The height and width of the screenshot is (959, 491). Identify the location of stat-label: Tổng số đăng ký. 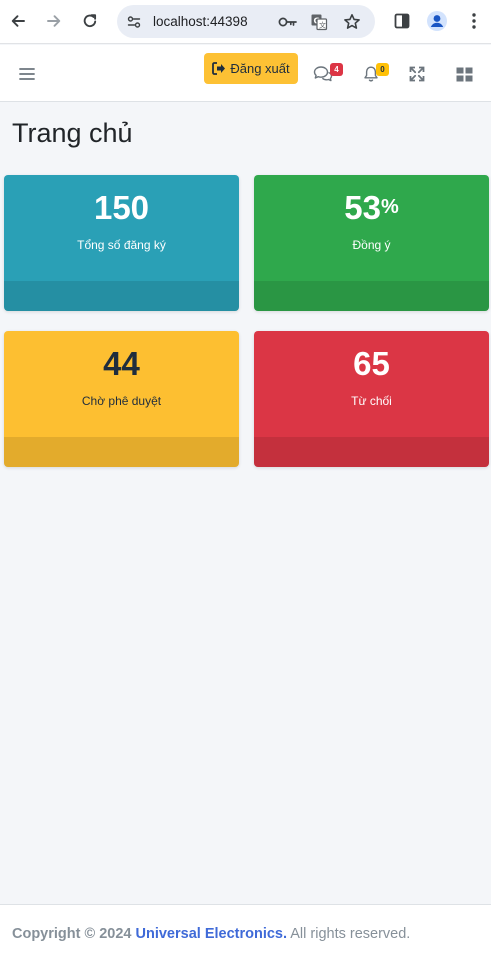
(121, 245).